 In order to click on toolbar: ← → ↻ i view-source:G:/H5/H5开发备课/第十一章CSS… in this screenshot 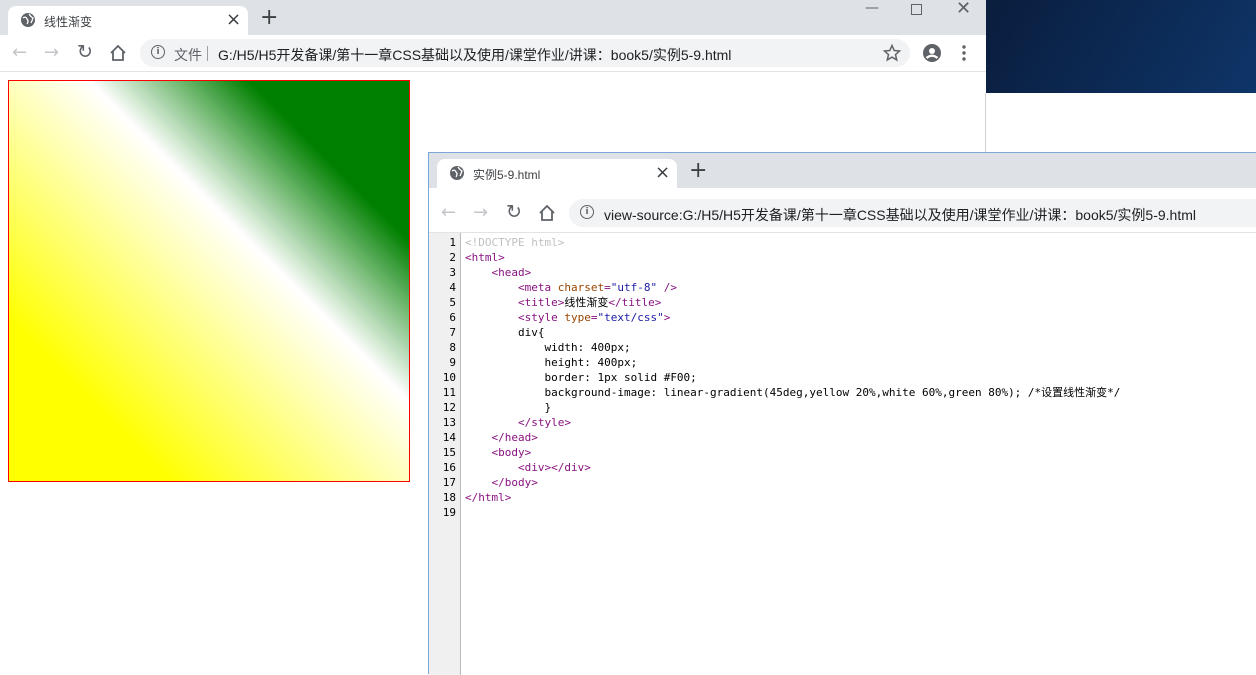, I will do `click(842, 213)`.